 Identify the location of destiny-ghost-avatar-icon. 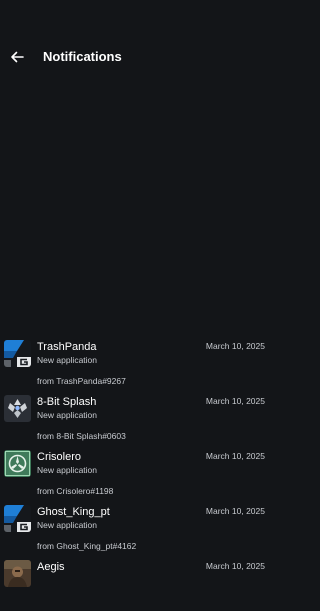
(17, 408).